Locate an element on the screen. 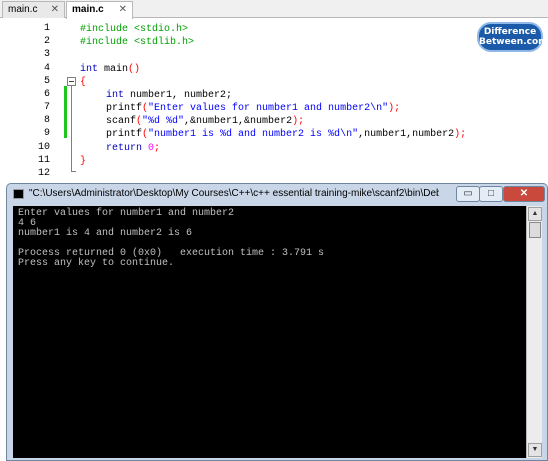  line-number: 2 is located at coordinates (46, 41).